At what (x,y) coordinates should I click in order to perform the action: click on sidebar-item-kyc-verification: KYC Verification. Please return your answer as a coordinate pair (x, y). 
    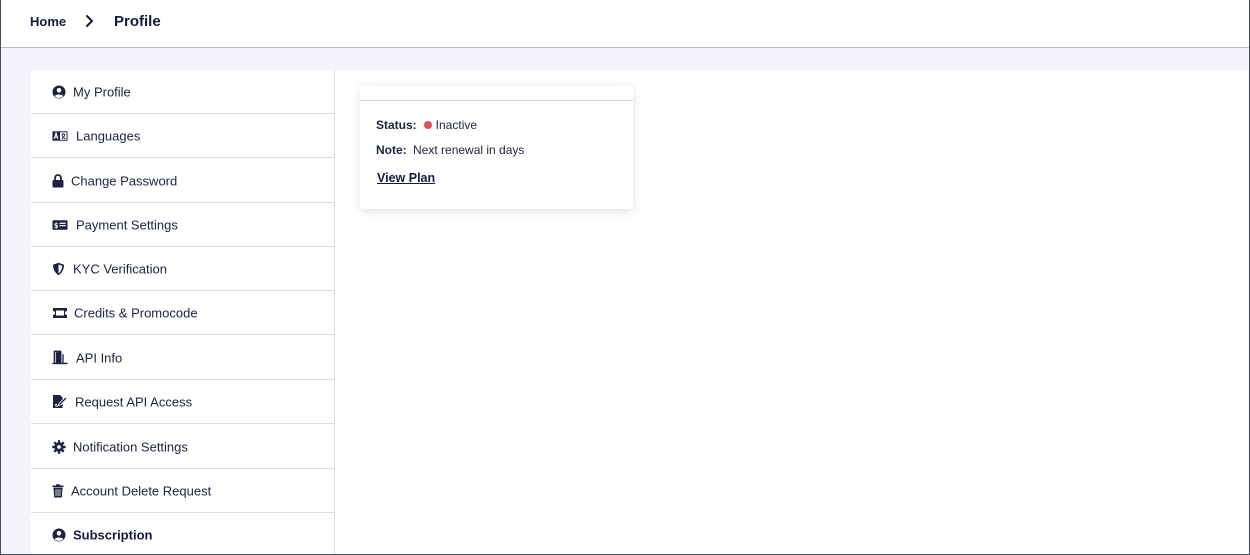
    Looking at the image, I should click on (182, 269).